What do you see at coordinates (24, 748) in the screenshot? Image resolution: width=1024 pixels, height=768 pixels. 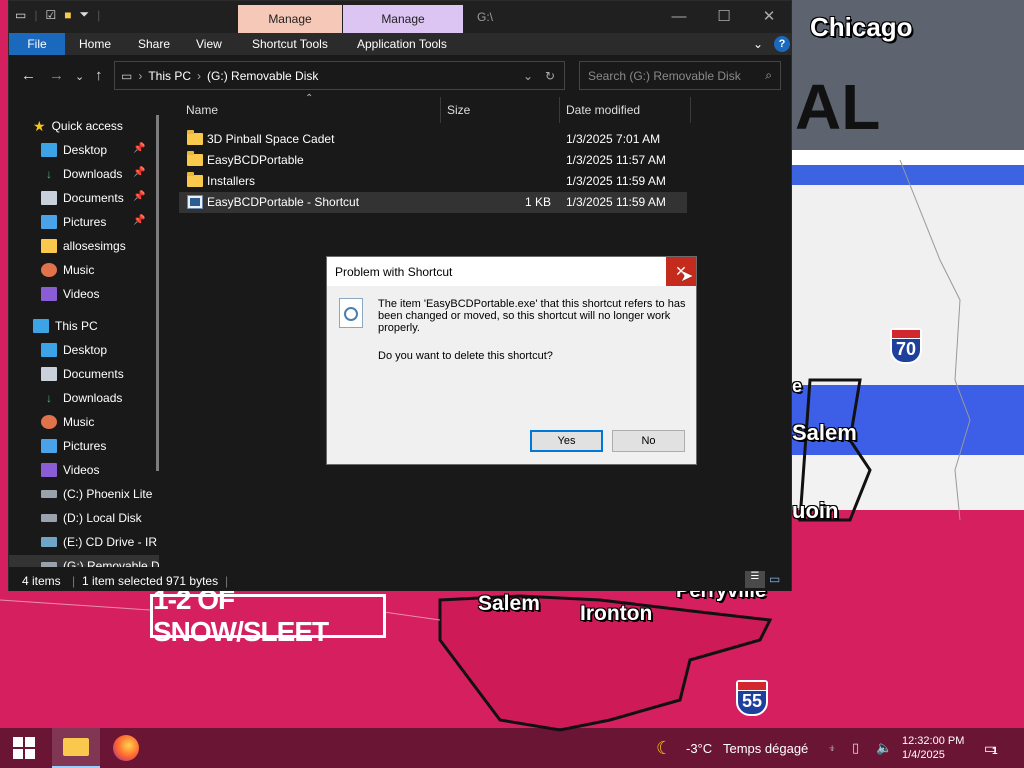 I see `start-button` at bounding box center [24, 748].